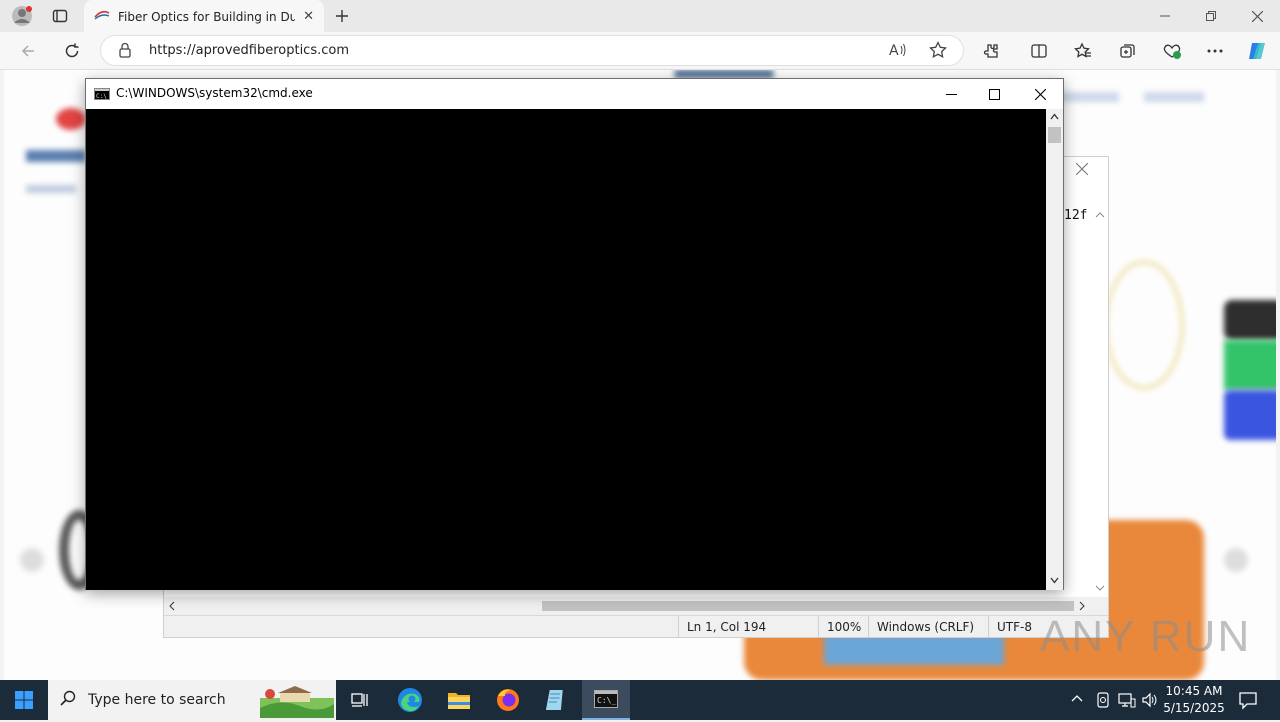 The width and height of the screenshot is (1280, 722). What do you see at coordinates (1103, 702) in the screenshot?
I see `tray-device-icon` at bounding box center [1103, 702].